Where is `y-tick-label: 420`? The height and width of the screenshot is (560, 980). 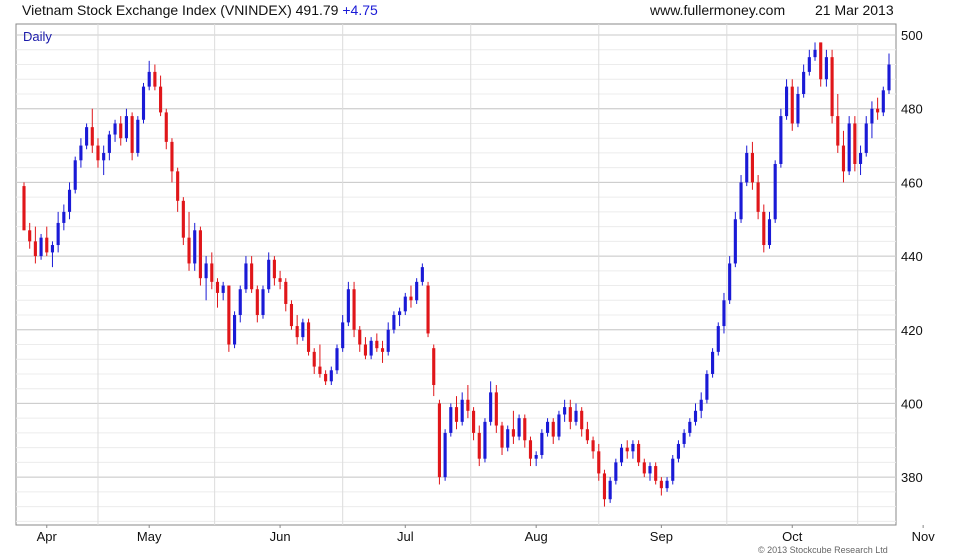
y-tick-label: 420 is located at coordinates (912, 330).